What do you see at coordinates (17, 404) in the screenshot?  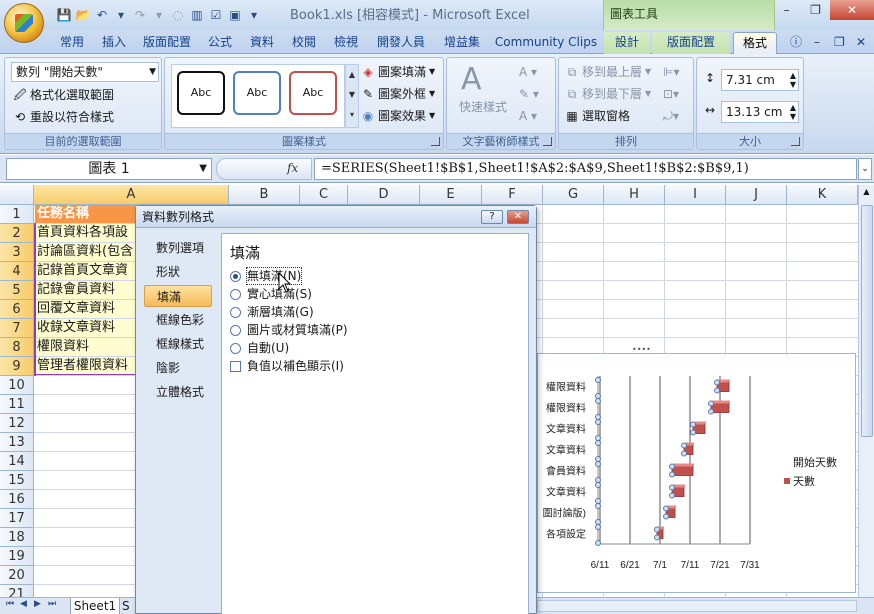 I see `row-header: 11` at bounding box center [17, 404].